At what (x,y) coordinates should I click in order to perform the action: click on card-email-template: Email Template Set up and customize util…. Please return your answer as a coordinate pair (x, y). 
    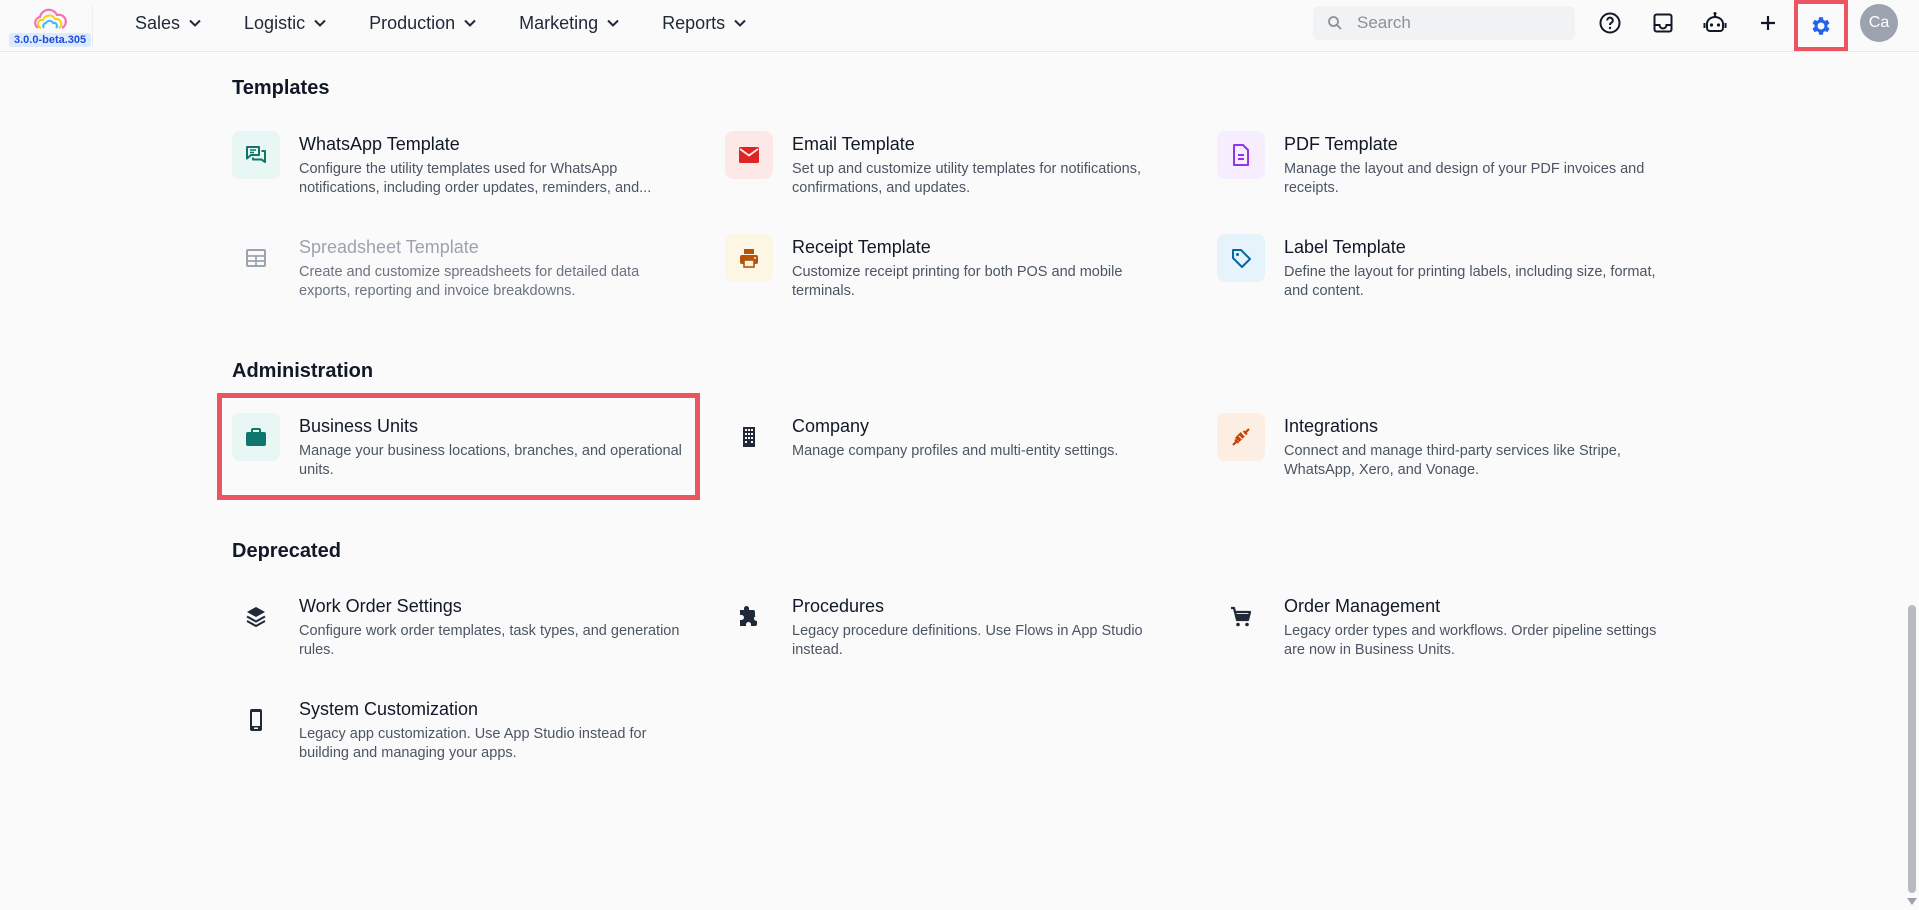
    Looking at the image, I should click on (945, 171).